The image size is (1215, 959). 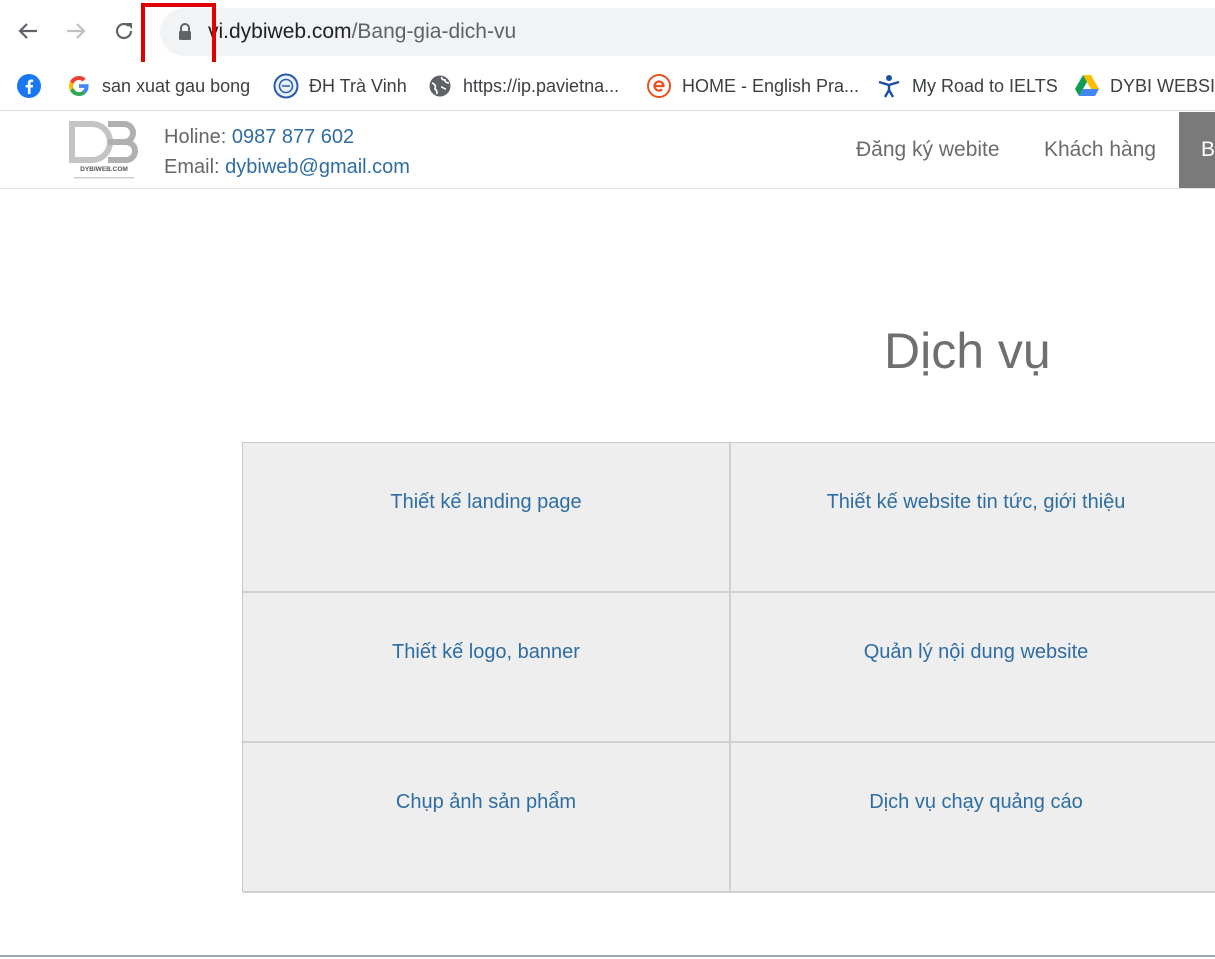 What do you see at coordinates (985, 85) in the screenshot?
I see `bookmark-label: My Road to IELTS` at bounding box center [985, 85].